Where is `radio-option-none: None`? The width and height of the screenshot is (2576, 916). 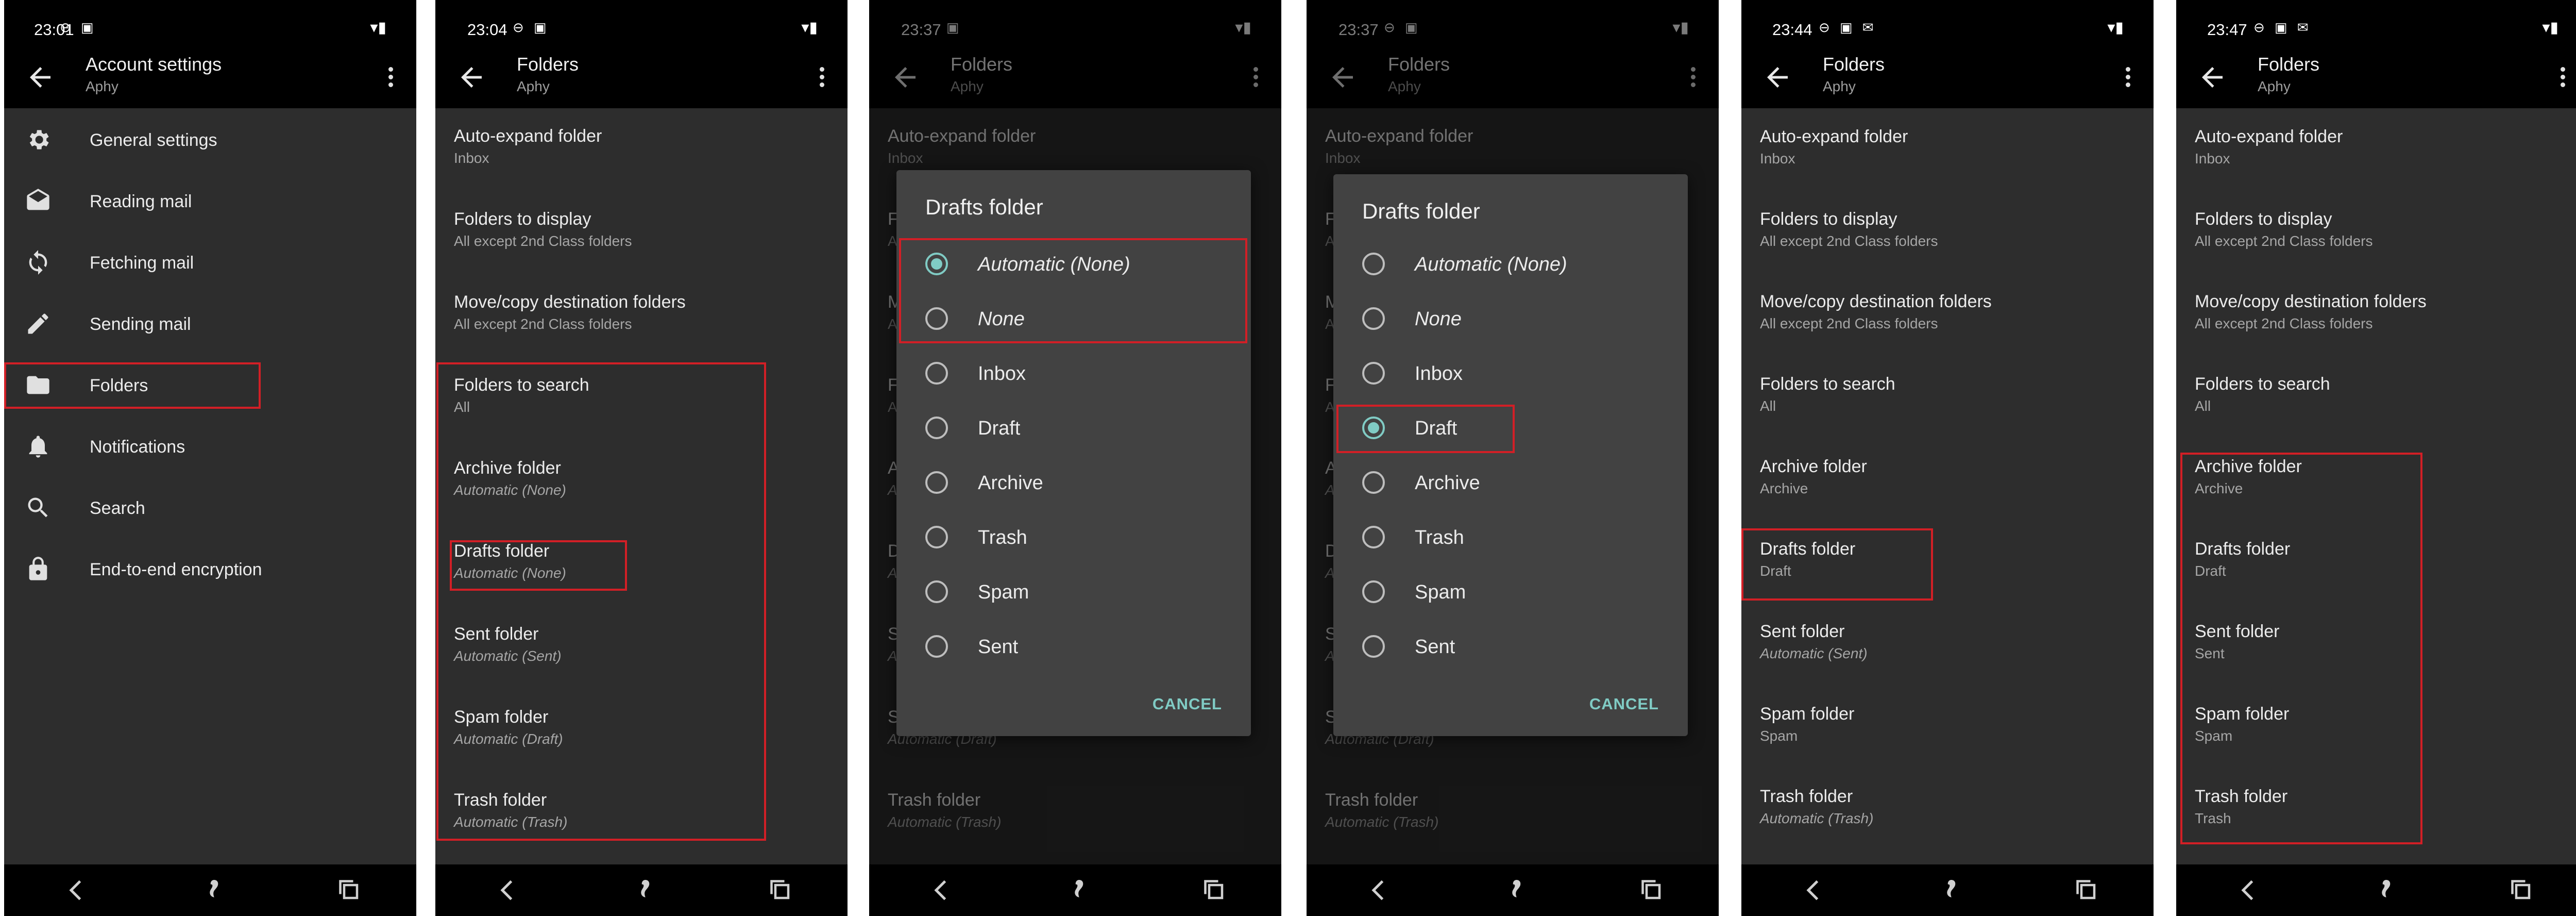
radio-option-none: None is located at coordinates (1510, 319).